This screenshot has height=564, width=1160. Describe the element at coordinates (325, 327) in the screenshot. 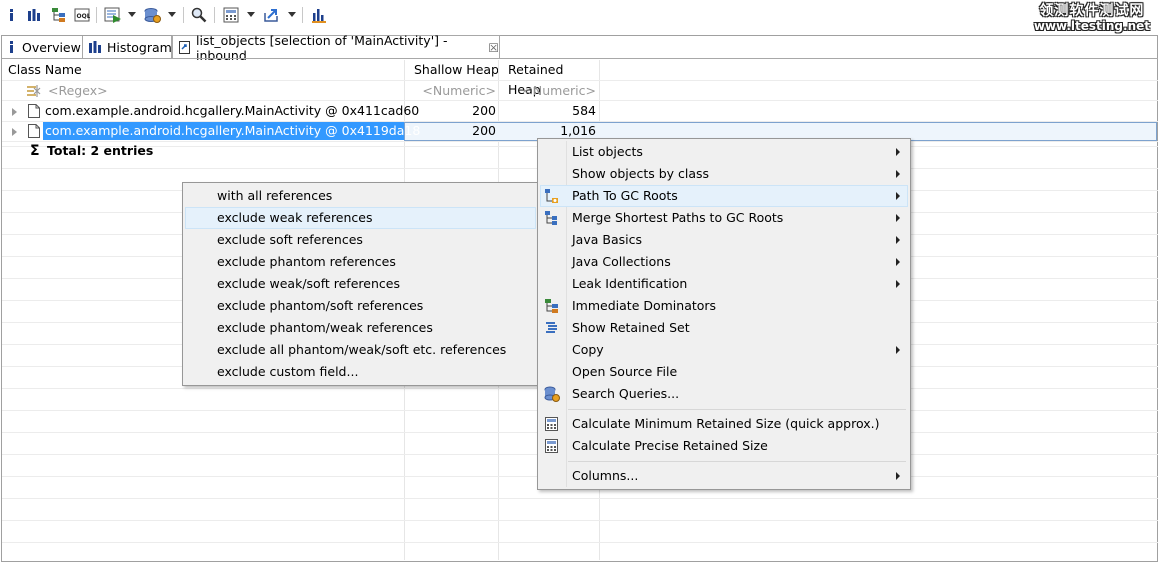

I see `menu-item-label: exclude phantom/weak references` at that location.